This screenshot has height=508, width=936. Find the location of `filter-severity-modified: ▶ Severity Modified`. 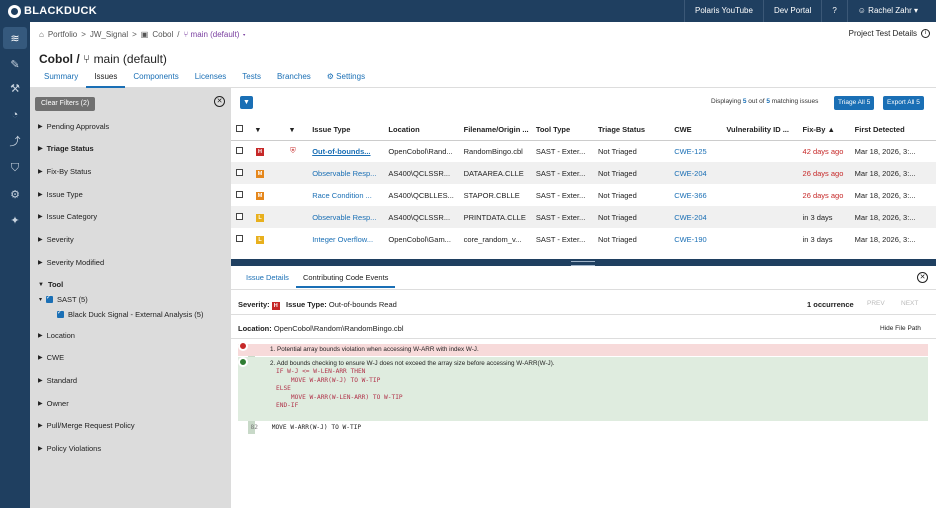

filter-severity-modified: ▶ Severity Modified is located at coordinates (71, 262).